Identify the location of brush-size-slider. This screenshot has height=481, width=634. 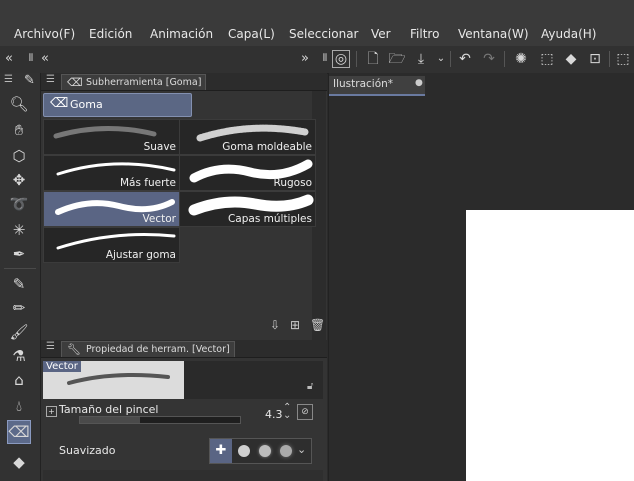
(160, 420).